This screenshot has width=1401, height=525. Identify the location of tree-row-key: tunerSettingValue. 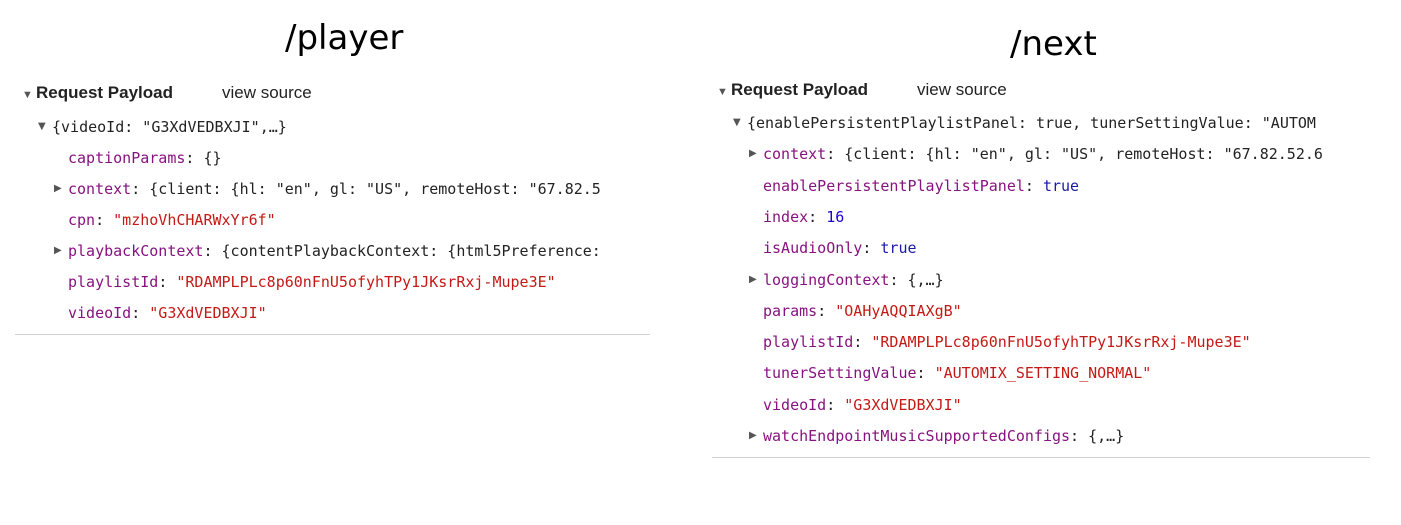
(840, 373).